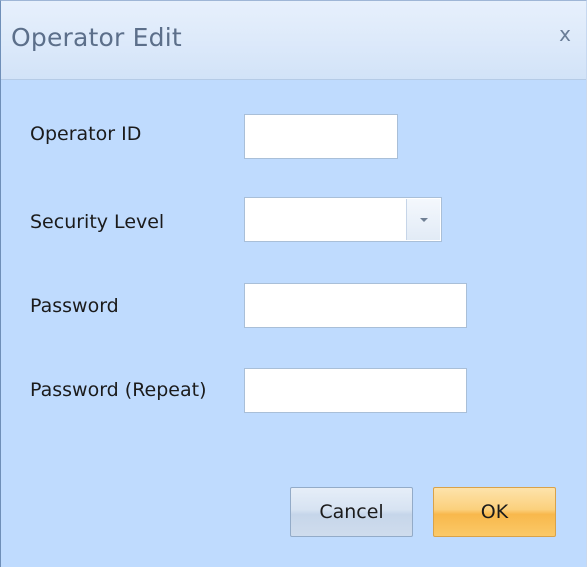 This screenshot has height=567, width=588. Describe the element at coordinates (494, 512) in the screenshot. I see `ok-button: OK` at that location.